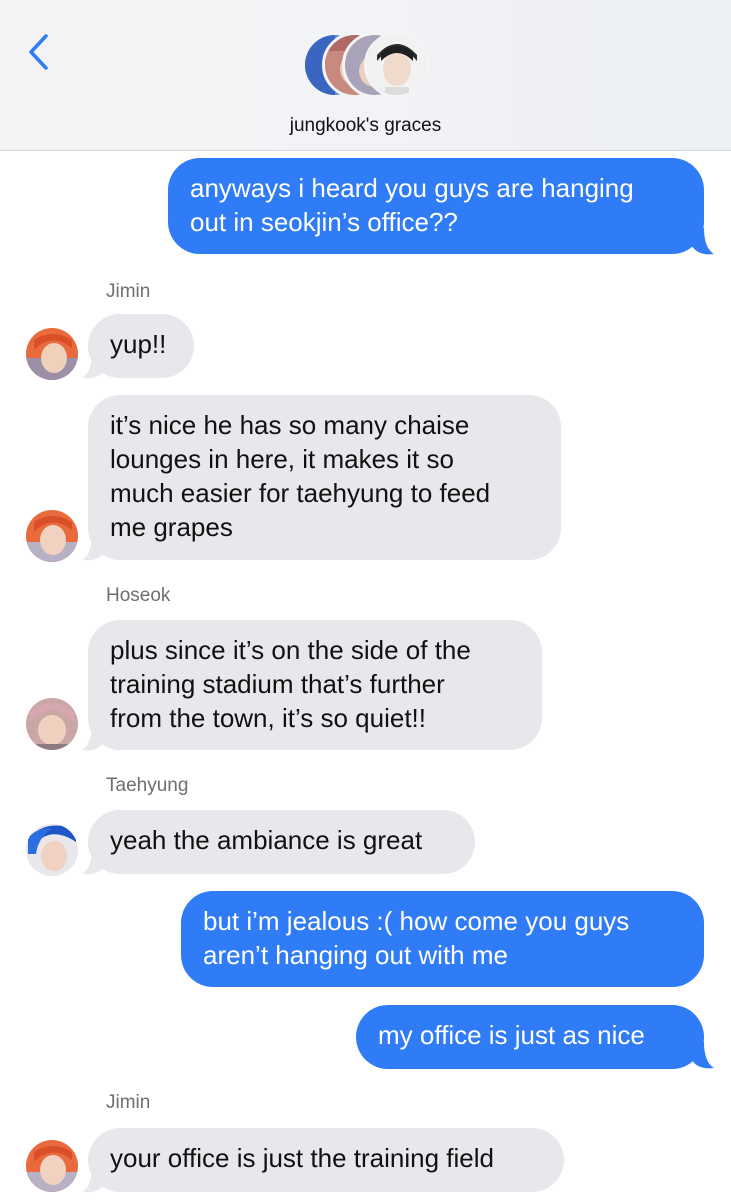  I want to click on message-line: out in seokjin’s office??, so click(324, 222).